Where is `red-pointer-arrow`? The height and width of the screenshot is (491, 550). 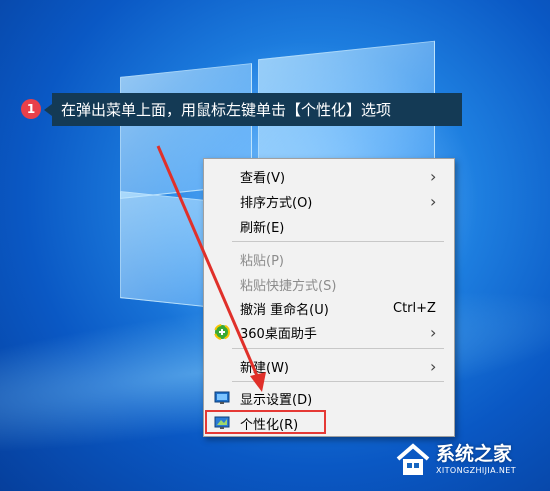 red-pointer-arrow is located at coordinates (211, 268).